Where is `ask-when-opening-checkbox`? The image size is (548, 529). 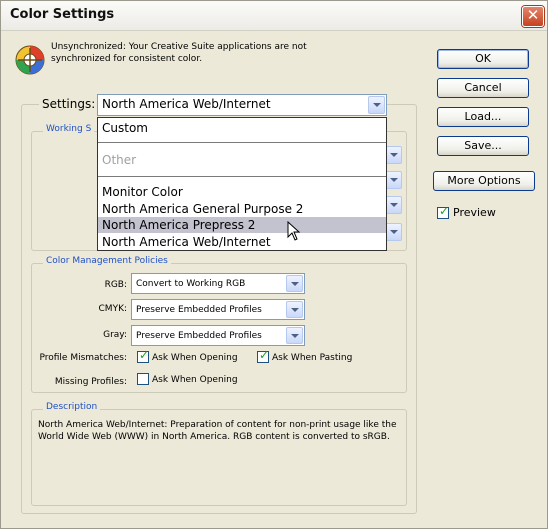 ask-when-opening-checkbox is located at coordinates (143, 355).